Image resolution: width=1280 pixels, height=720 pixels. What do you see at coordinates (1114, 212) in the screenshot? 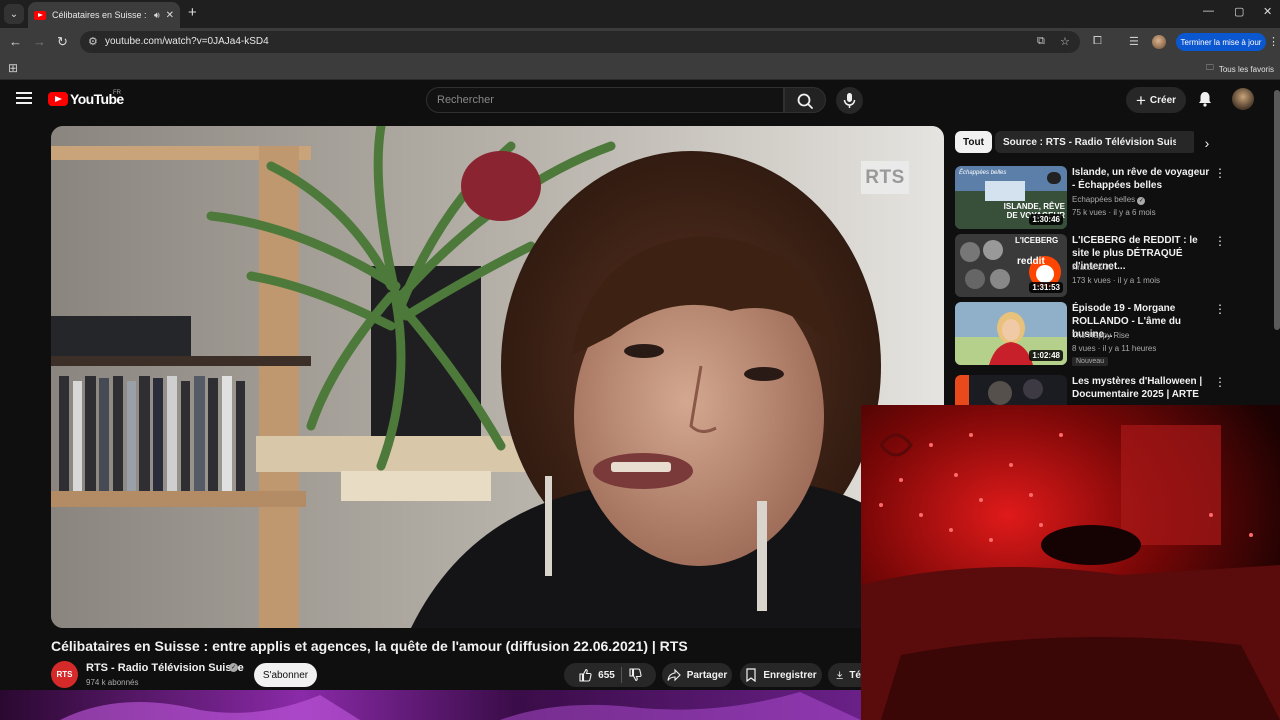
I see `rec-meta: 75 k vues · il y a 6 mois` at bounding box center [1114, 212].